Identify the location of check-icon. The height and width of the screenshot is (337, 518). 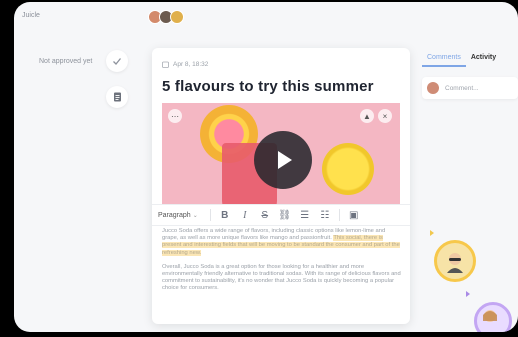
(117, 61).